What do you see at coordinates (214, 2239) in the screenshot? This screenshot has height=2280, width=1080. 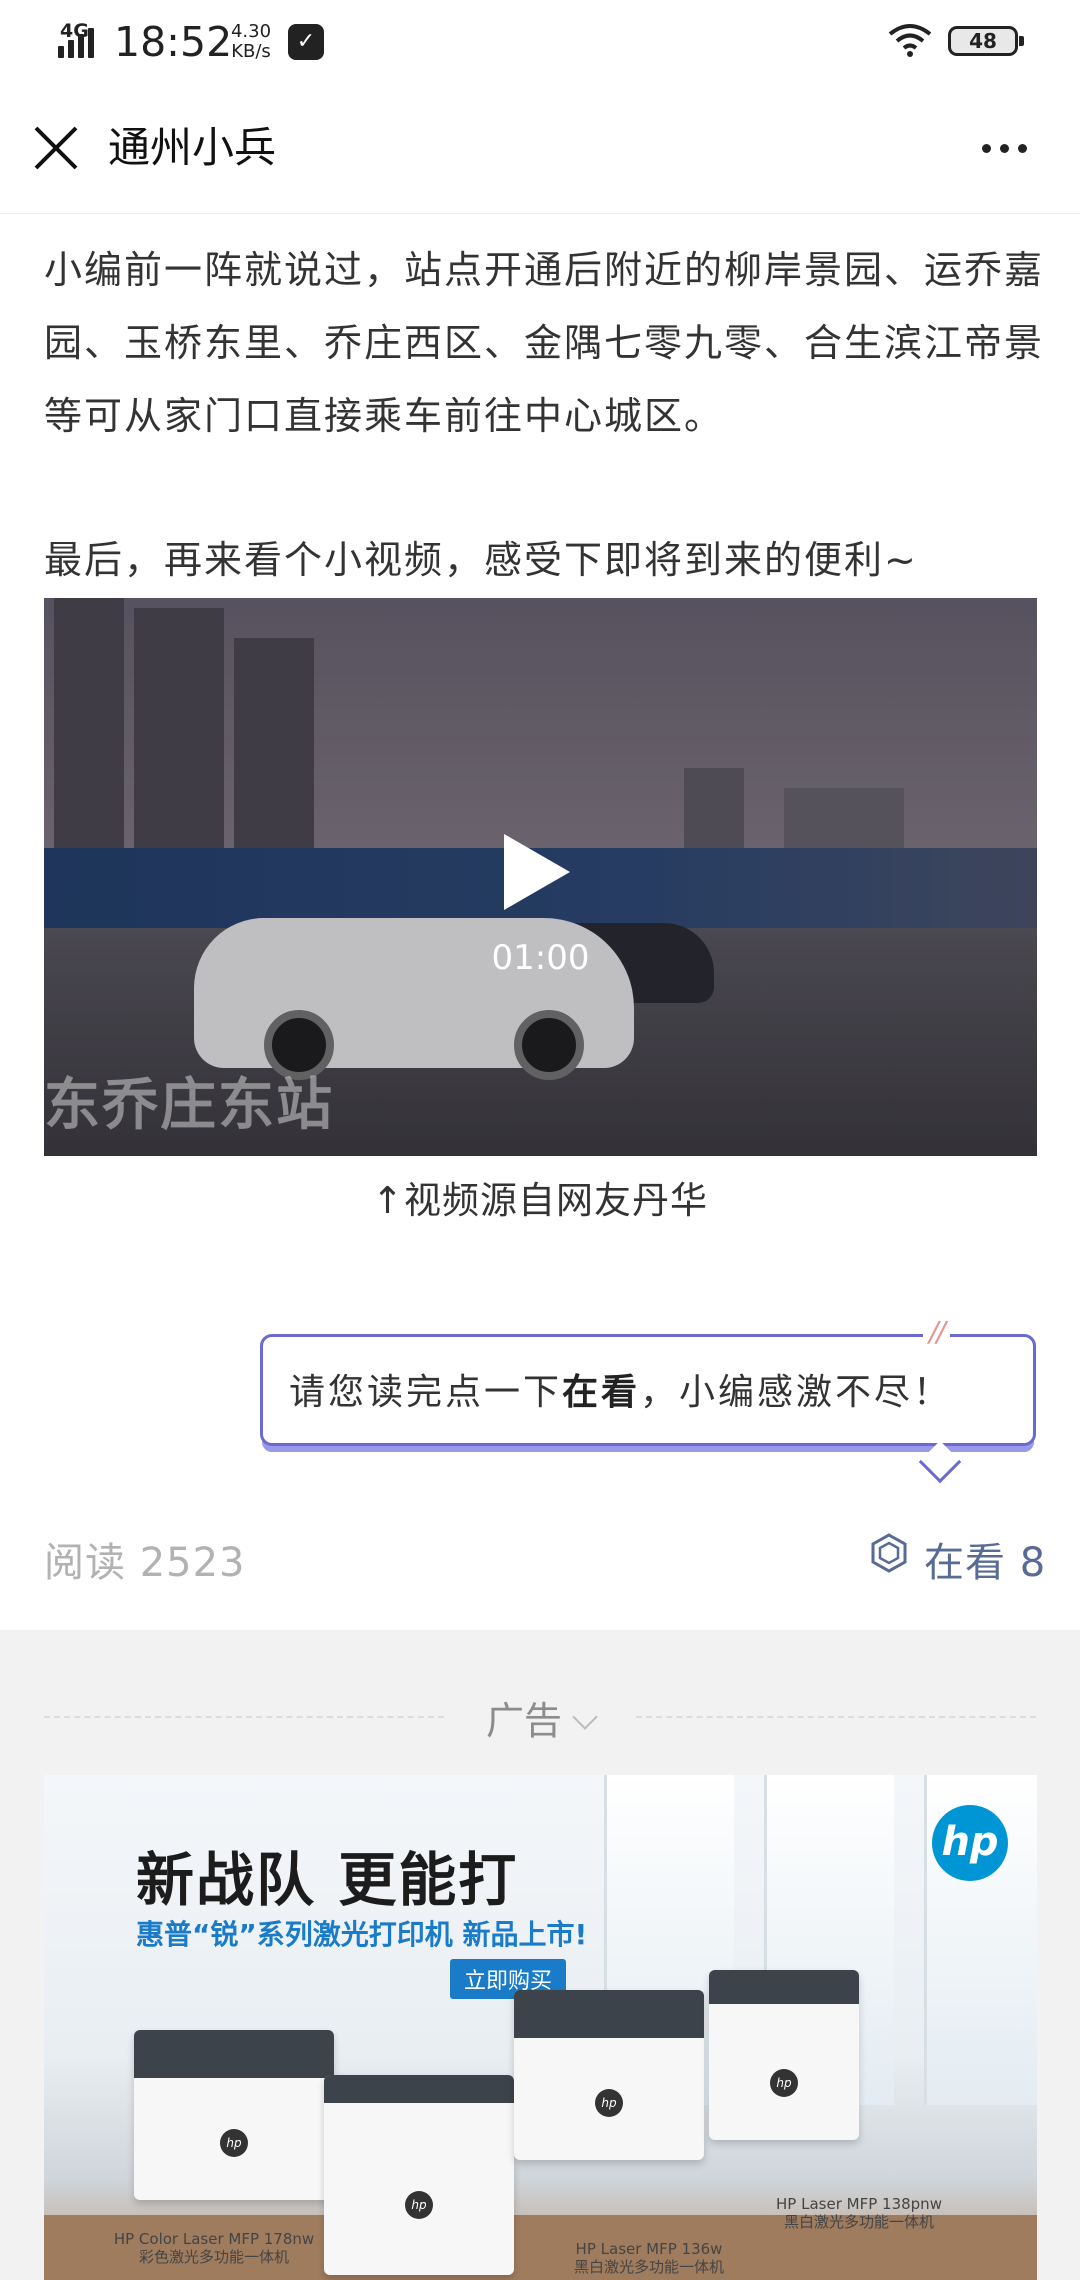 I see `printer-name: HP Color Laser MFP 178nw` at bounding box center [214, 2239].